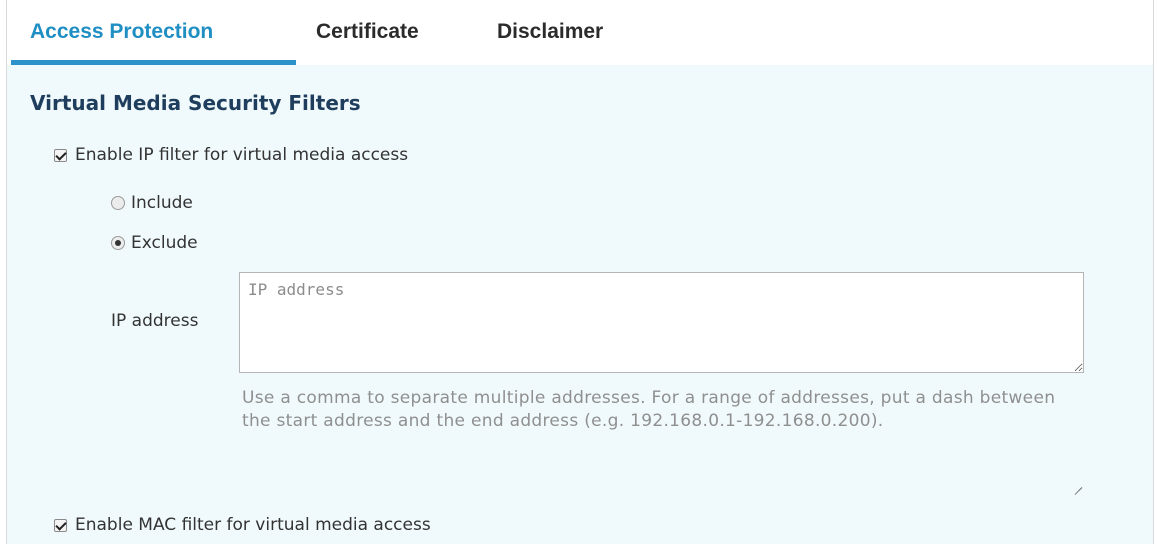 This screenshot has width=1157, height=544. I want to click on tab-access-protection: Access Protection, so click(121, 32).